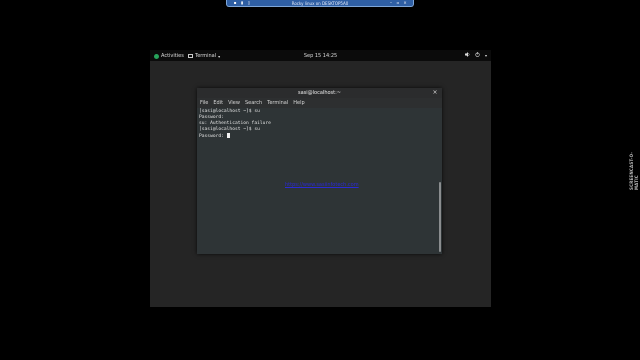 The height and width of the screenshot is (360, 640). I want to click on menu-help: Help, so click(298, 103).